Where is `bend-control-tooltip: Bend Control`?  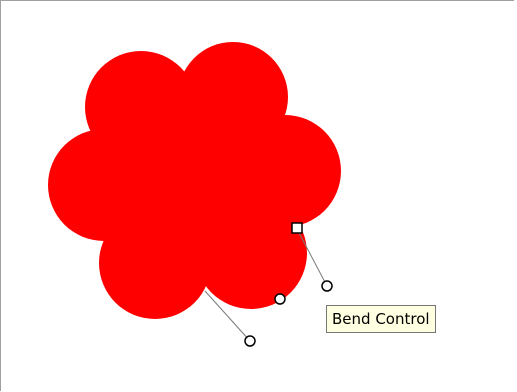 bend-control-tooltip: Bend Control is located at coordinates (381, 319).